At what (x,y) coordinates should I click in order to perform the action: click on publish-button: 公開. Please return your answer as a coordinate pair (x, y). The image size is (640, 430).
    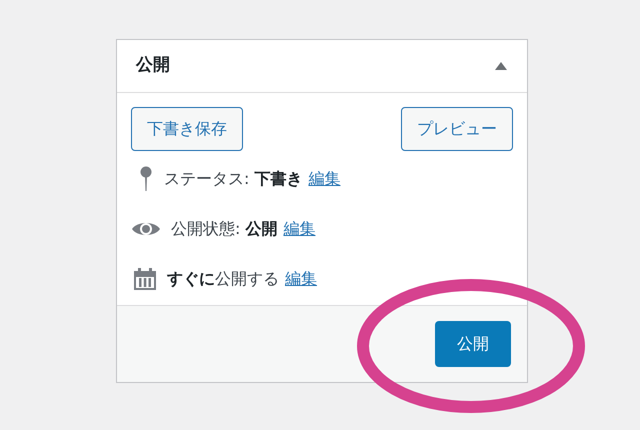
    Looking at the image, I should click on (473, 344).